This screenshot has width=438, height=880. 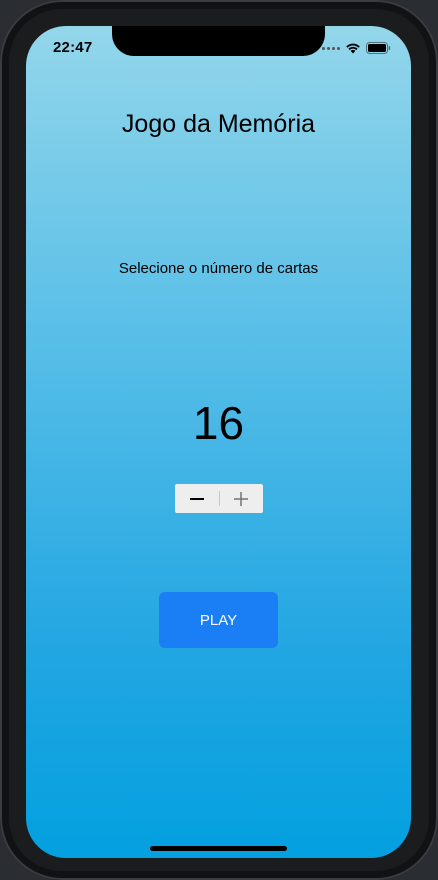 What do you see at coordinates (353, 48) in the screenshot?
I see `wifi-icon` at bounding box center [353, 48].